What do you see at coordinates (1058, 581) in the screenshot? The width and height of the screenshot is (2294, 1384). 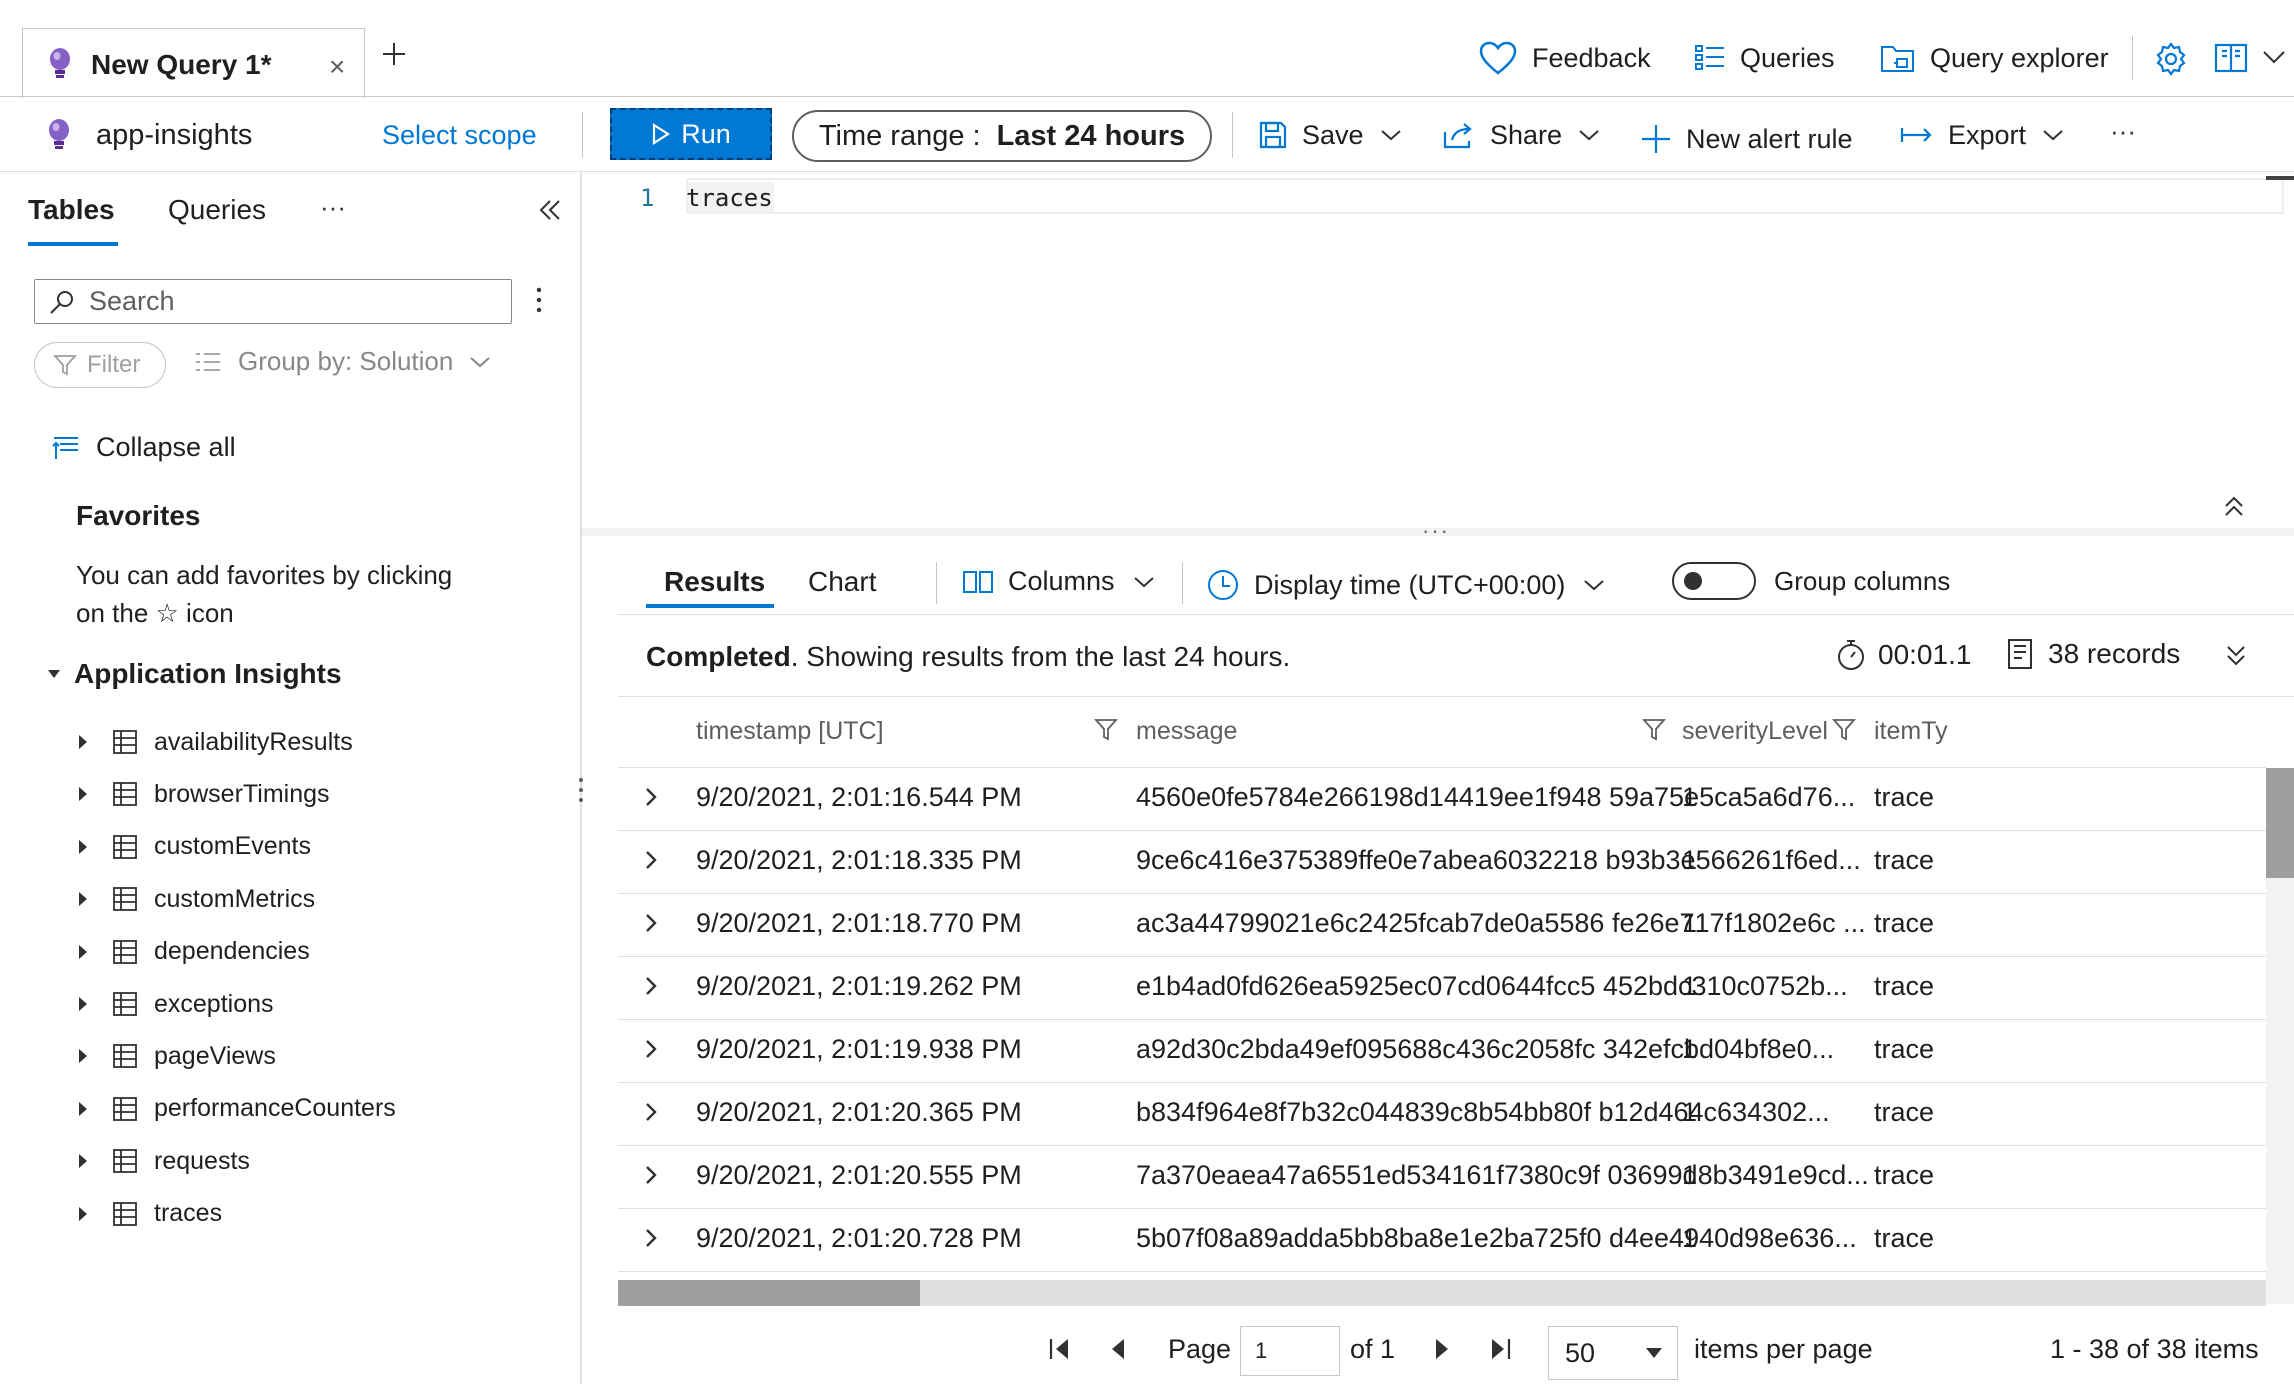 I see `columns-button: Columns` at bounding box center [1058, 581].